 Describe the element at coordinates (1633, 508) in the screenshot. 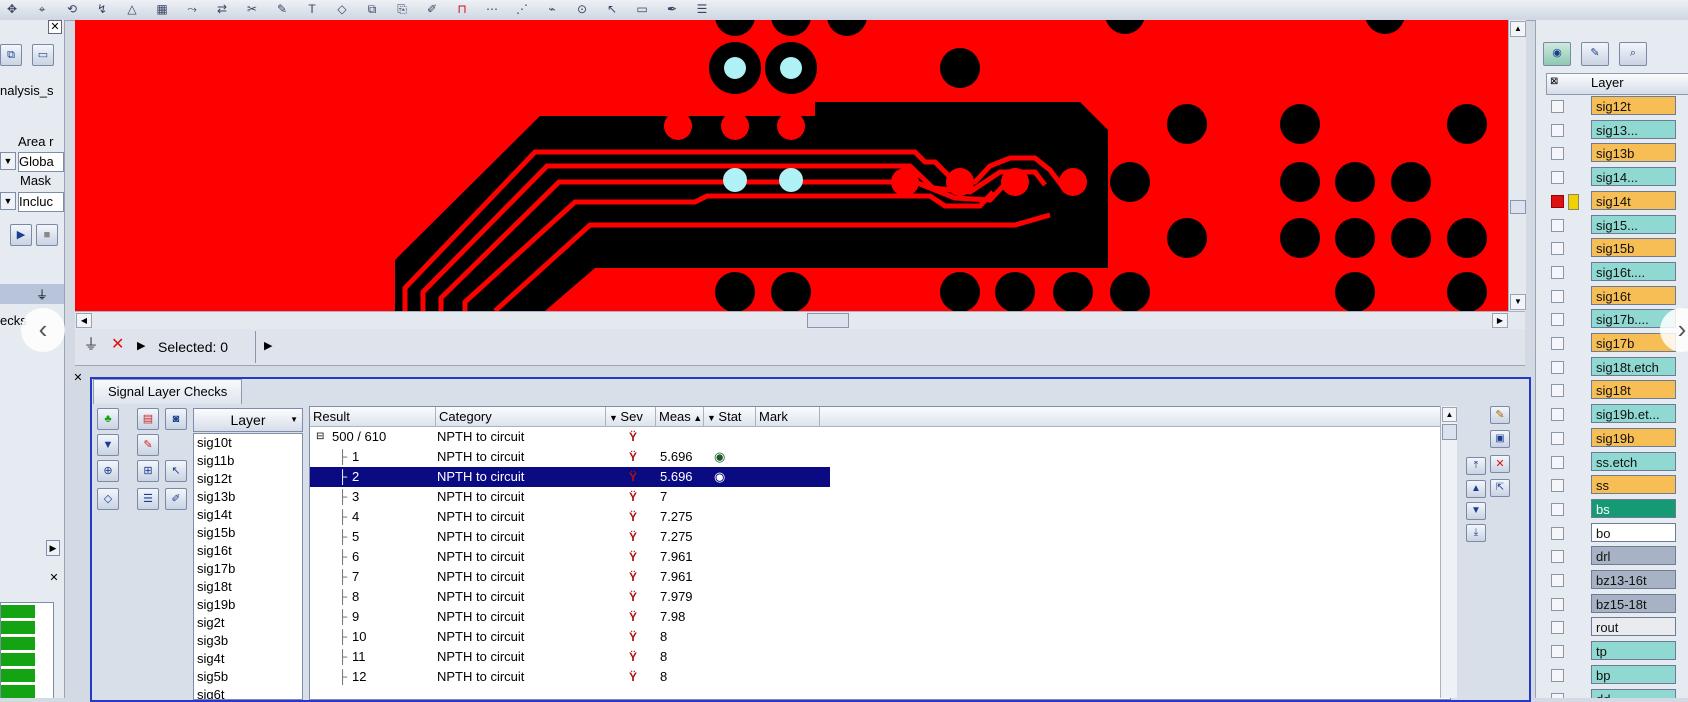

I see `layer-row: bs` at that location.